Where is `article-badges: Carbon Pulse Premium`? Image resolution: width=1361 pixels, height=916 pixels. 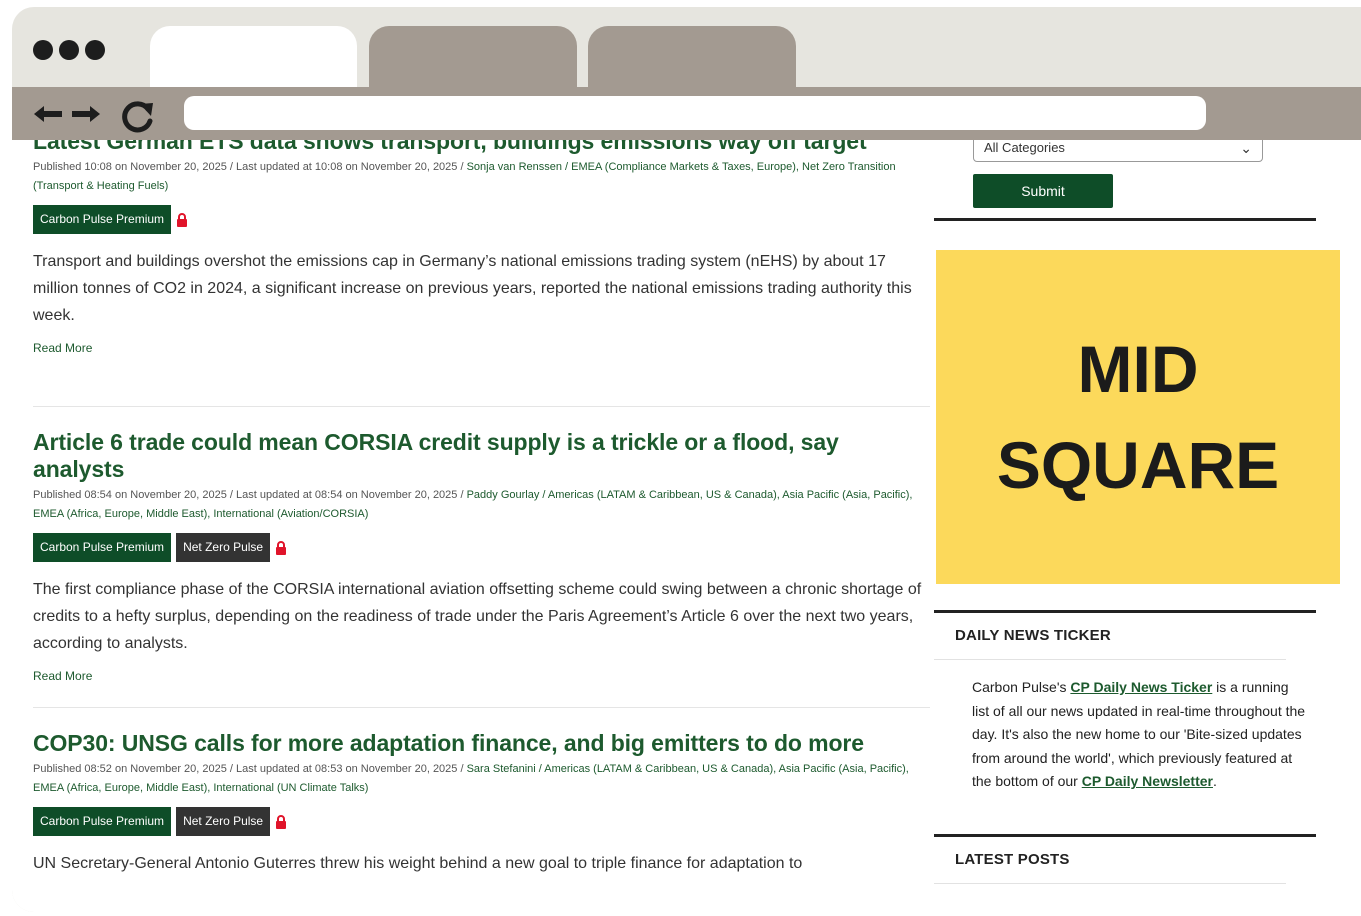
article-badges: Carbon Pulse Premium is located at coordinates (478, 219).